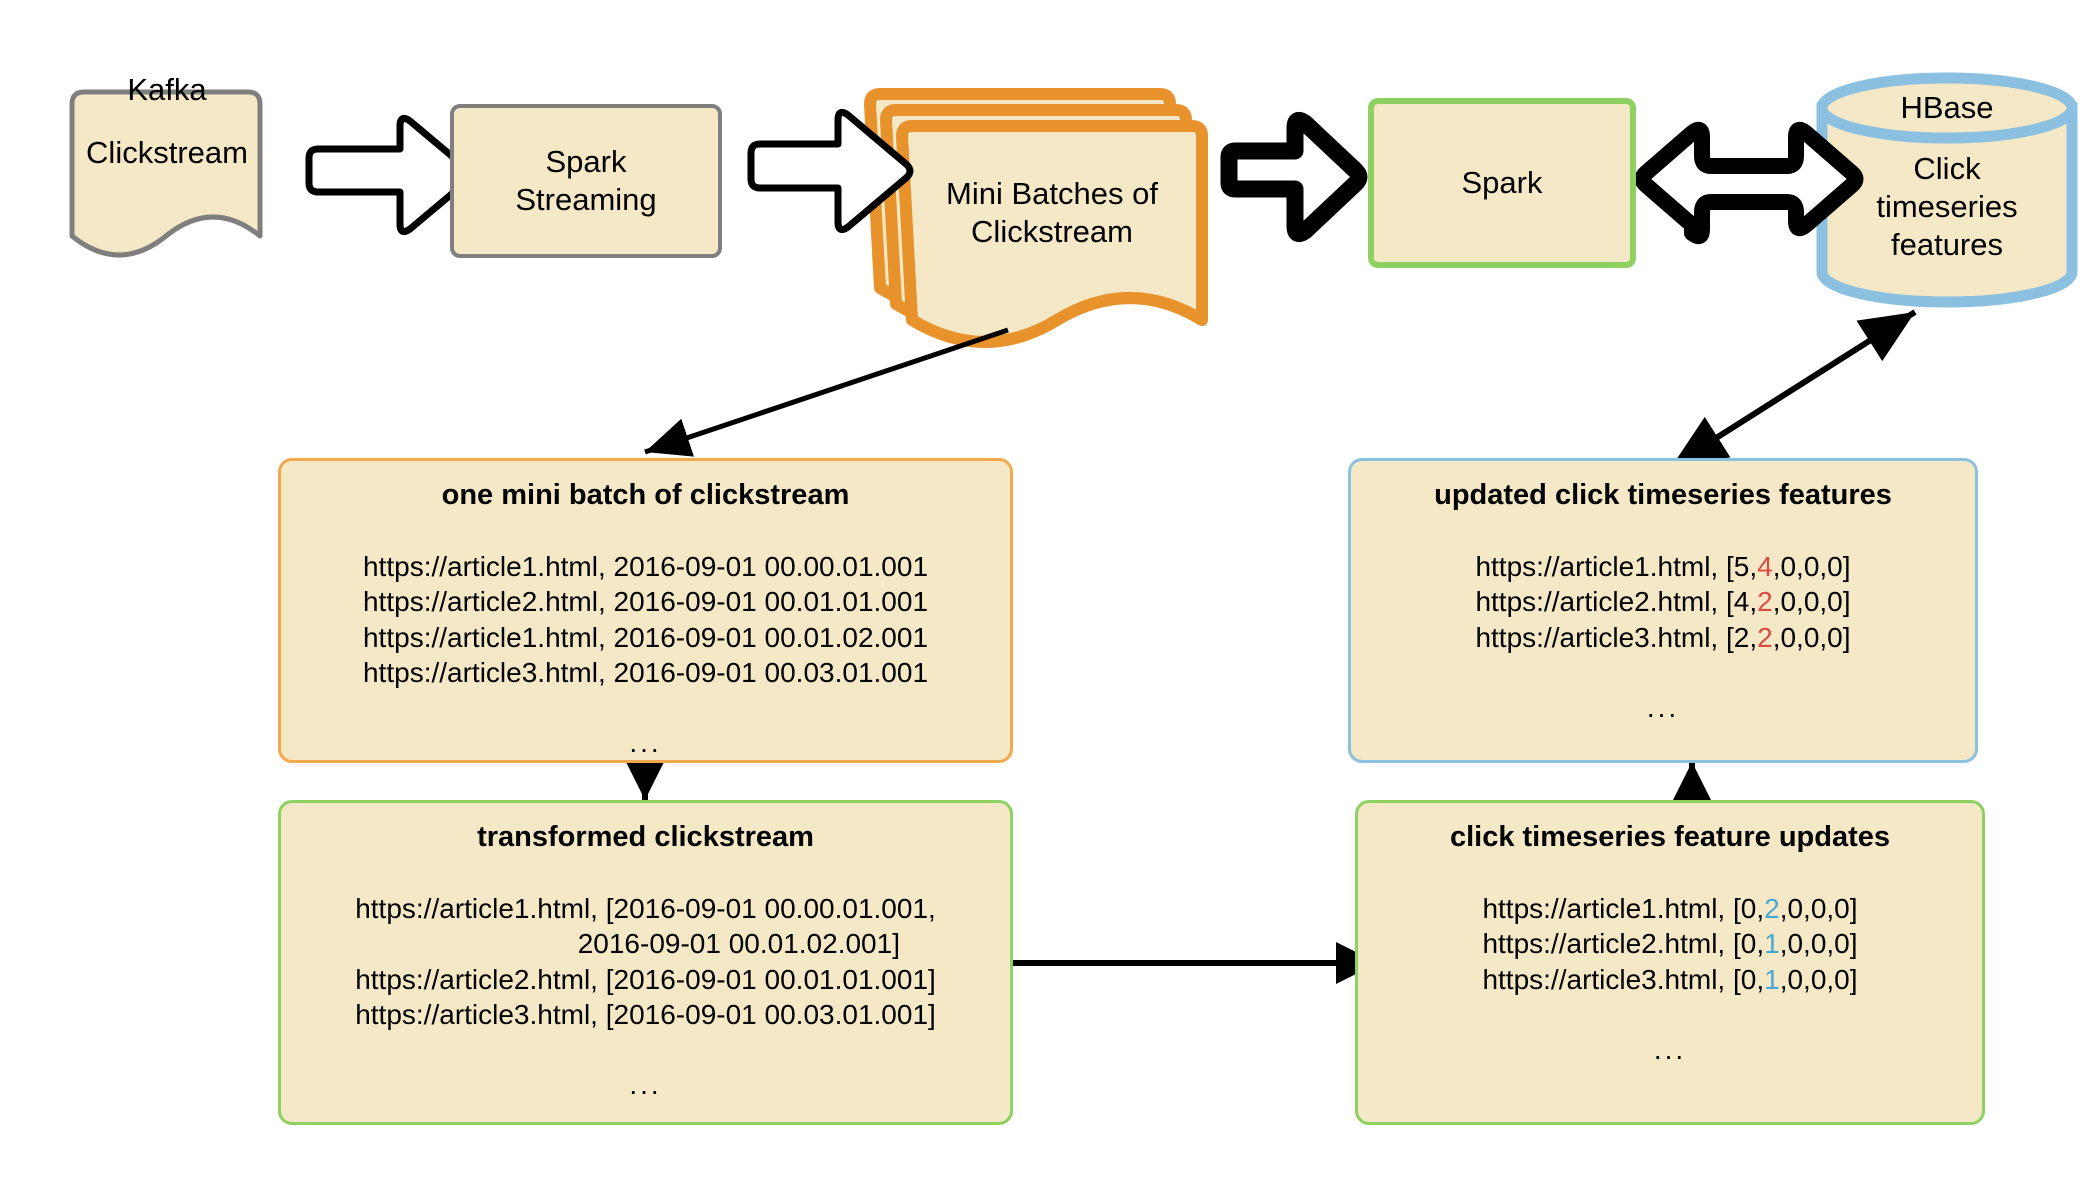 This screenshot has height=1181, width=2100. I want to click on panel-data-row: https://article3.html, [2,2,0,0,0], so click(1663, 637).